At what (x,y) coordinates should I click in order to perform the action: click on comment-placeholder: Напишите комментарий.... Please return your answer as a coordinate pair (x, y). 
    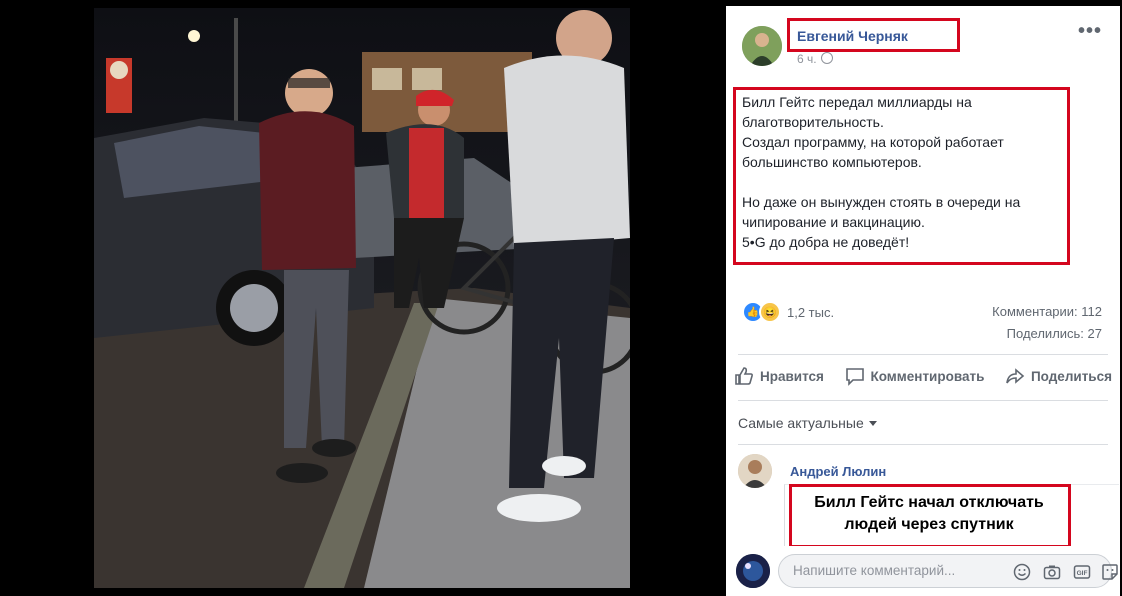
    Looking at the image, I should click on (874, 570).